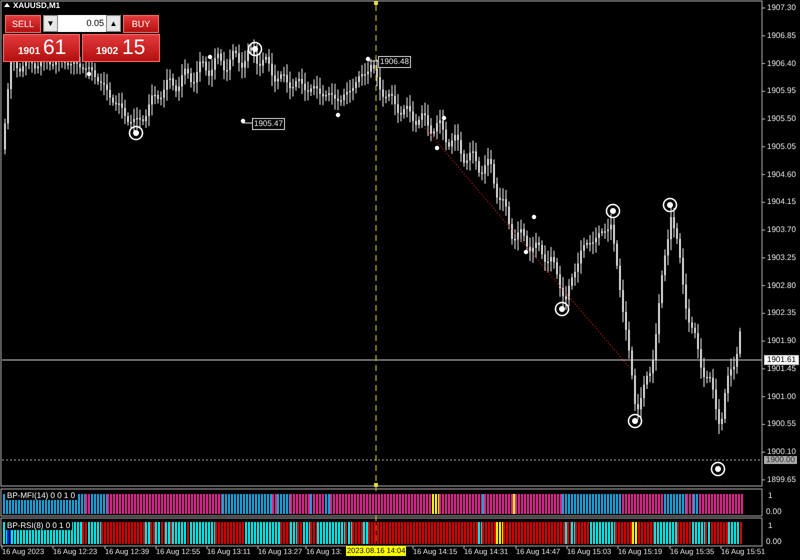 The width and height of the screenshot is (800, 560). What do you see at coordinates (781, 64) in the screenshot?
I see `price-axis-label: 1906.40` at bounding box center [781, 64].